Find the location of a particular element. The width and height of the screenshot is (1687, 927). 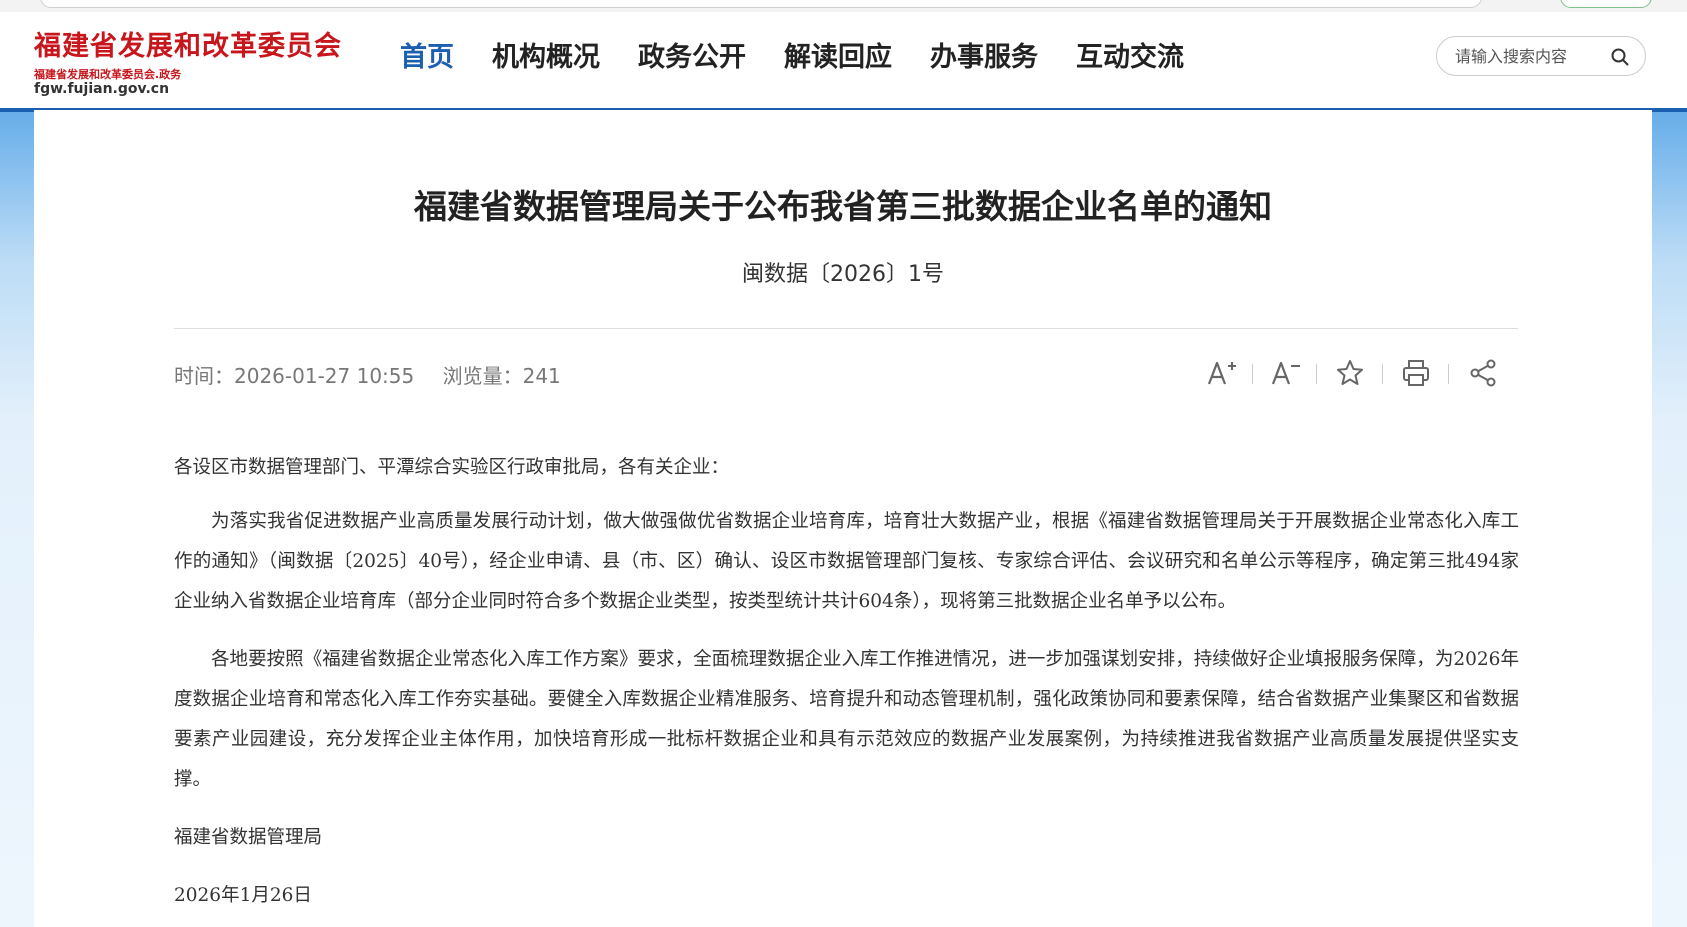

logo-domain: fgw.fujian.gov.cn is located at coordinates (102, 89).